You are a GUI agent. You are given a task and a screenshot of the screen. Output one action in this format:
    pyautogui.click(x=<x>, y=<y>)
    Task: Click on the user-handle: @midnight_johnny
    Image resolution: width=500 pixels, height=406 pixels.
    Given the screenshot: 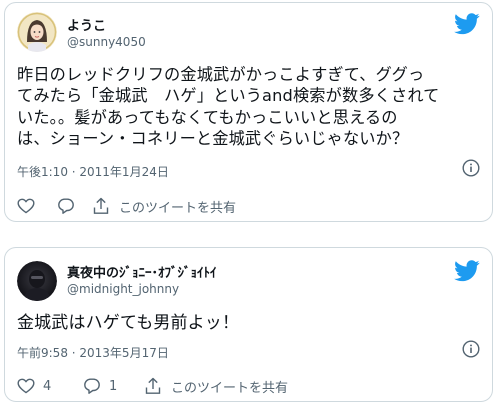 What is the action you would take?
    pyautogui.click(x=123, y=289)
    